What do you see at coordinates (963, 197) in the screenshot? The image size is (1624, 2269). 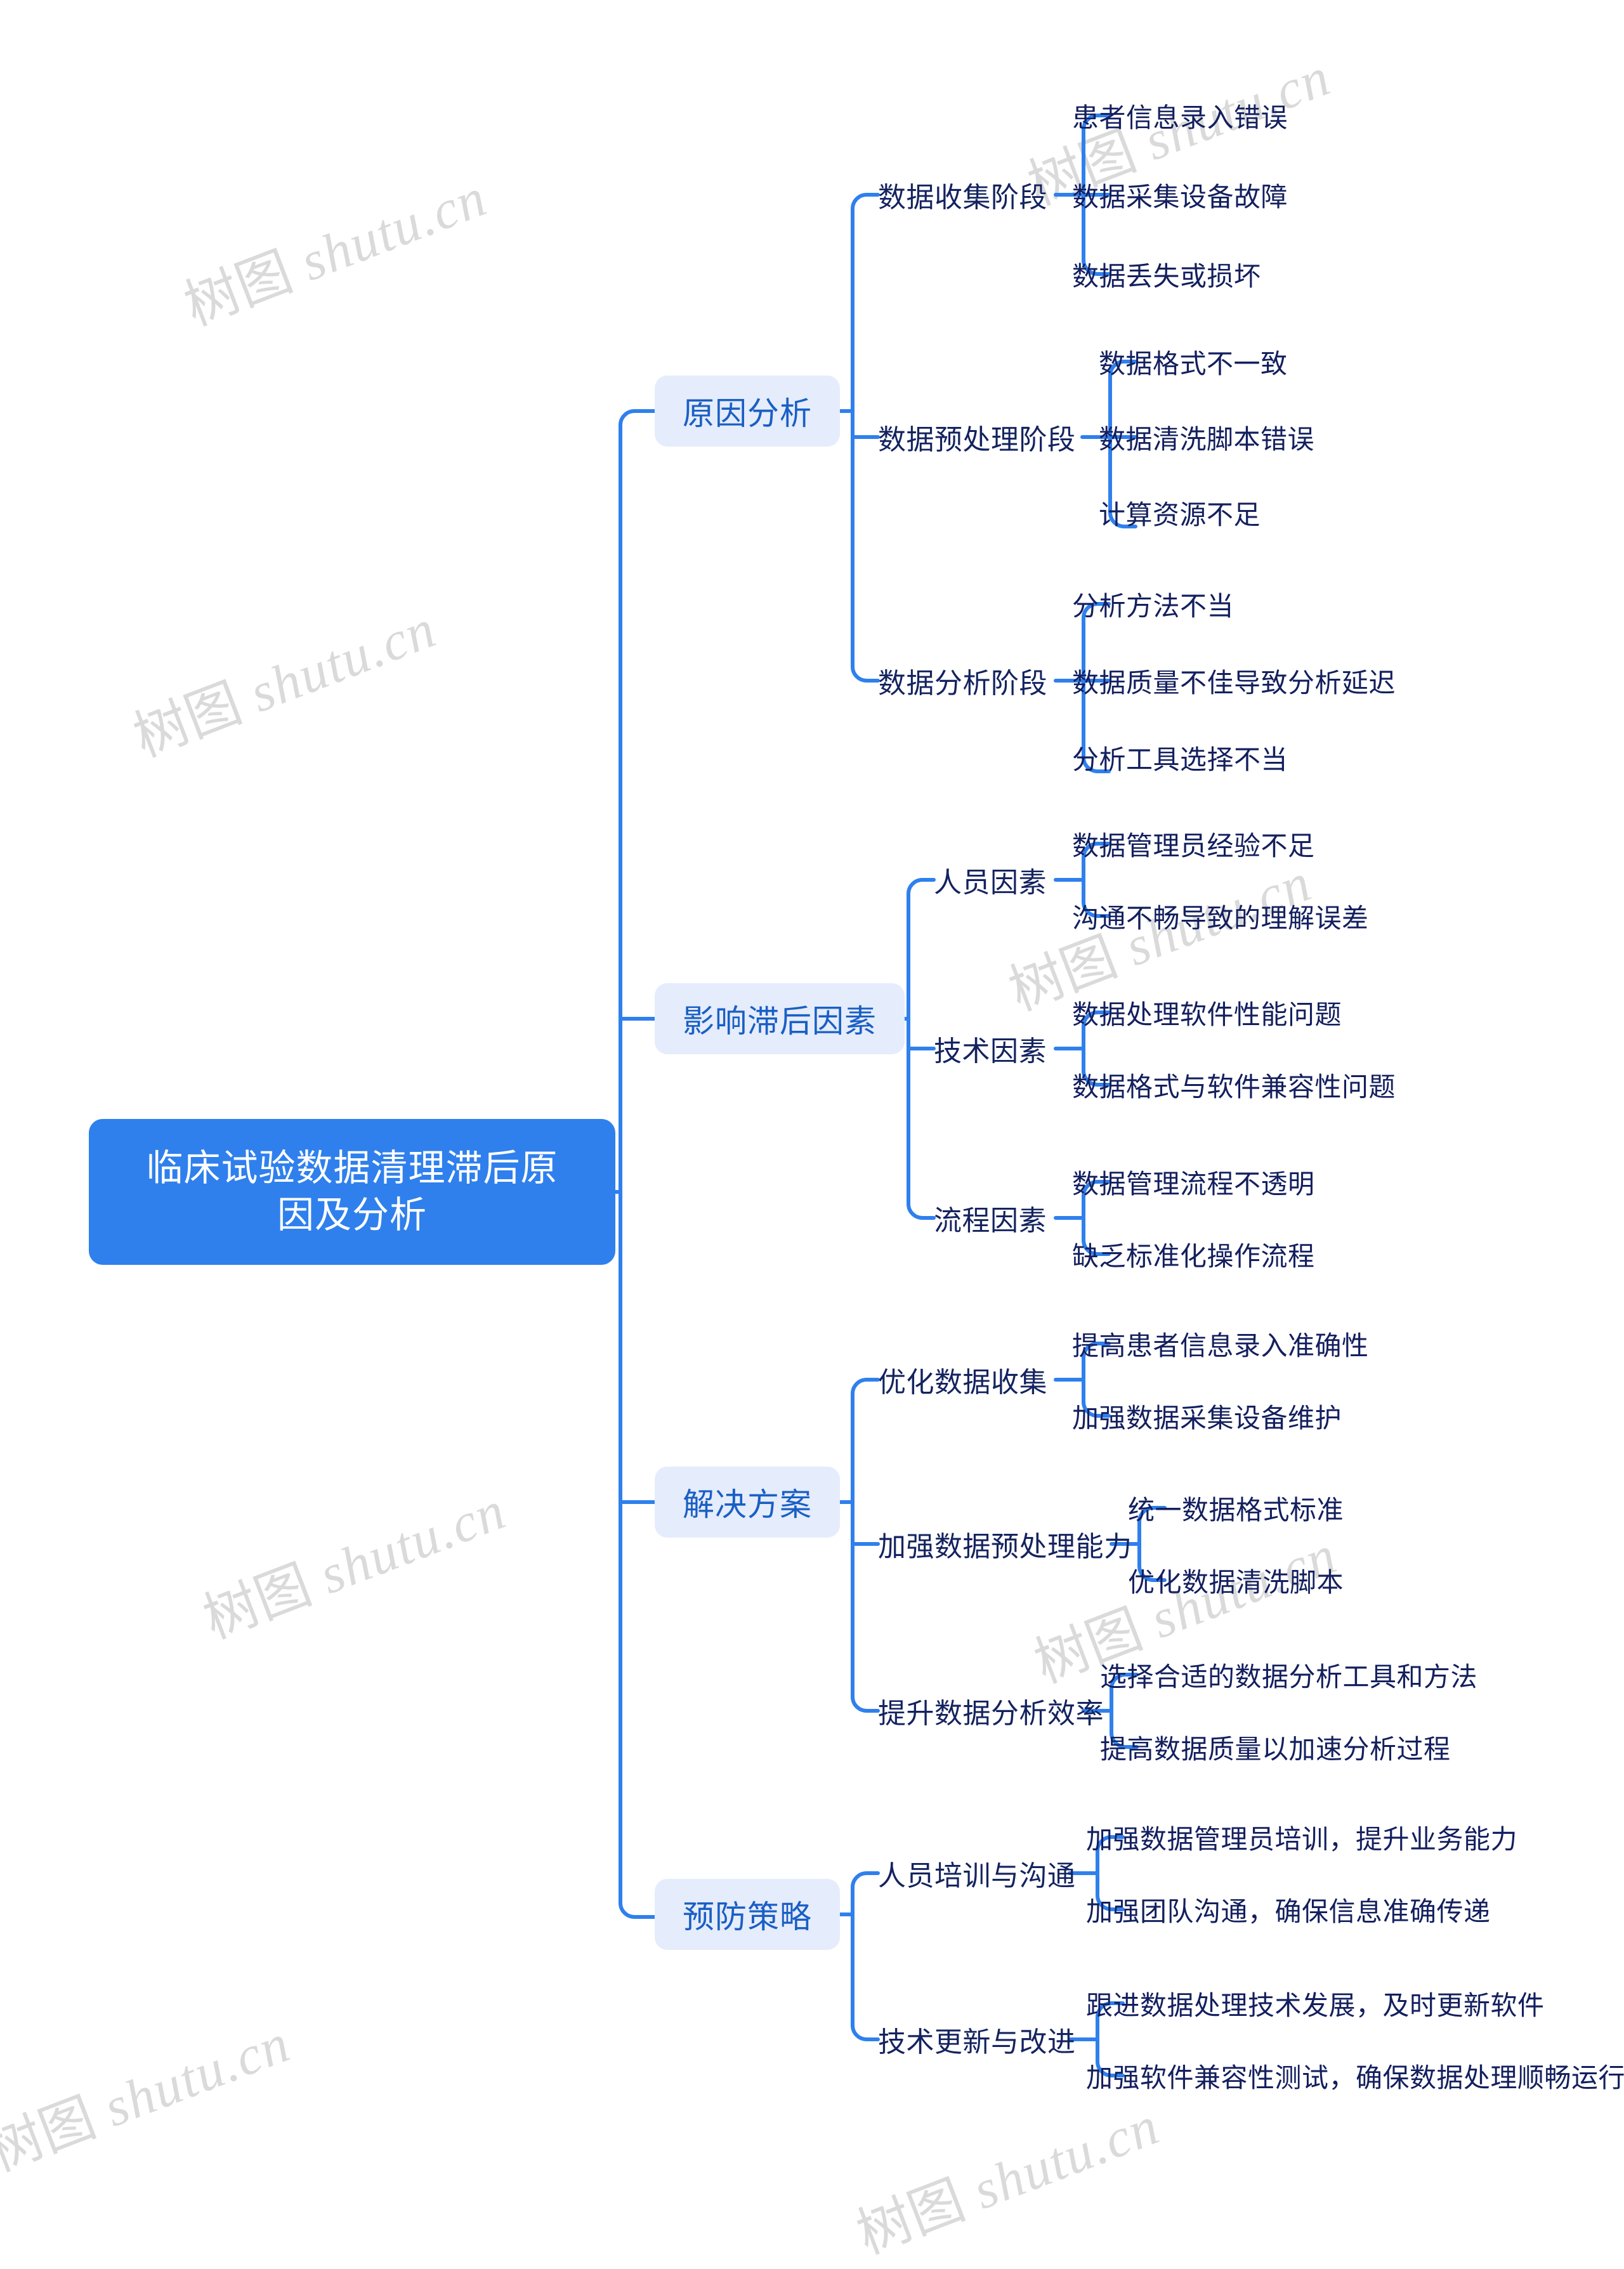 I see `topic-label: 数据收集阶段` at bounding box center [963, 197].